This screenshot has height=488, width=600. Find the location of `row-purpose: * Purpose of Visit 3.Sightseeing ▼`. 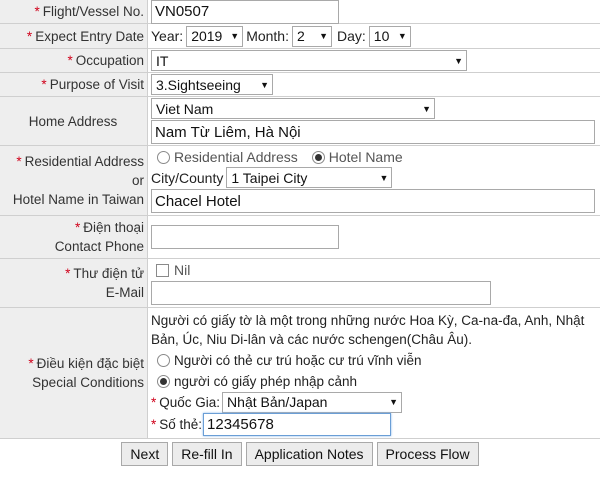

row-purpose: * Purpose of Visit 3.Sightseeing ▼ is located at coordinates (300, 85).